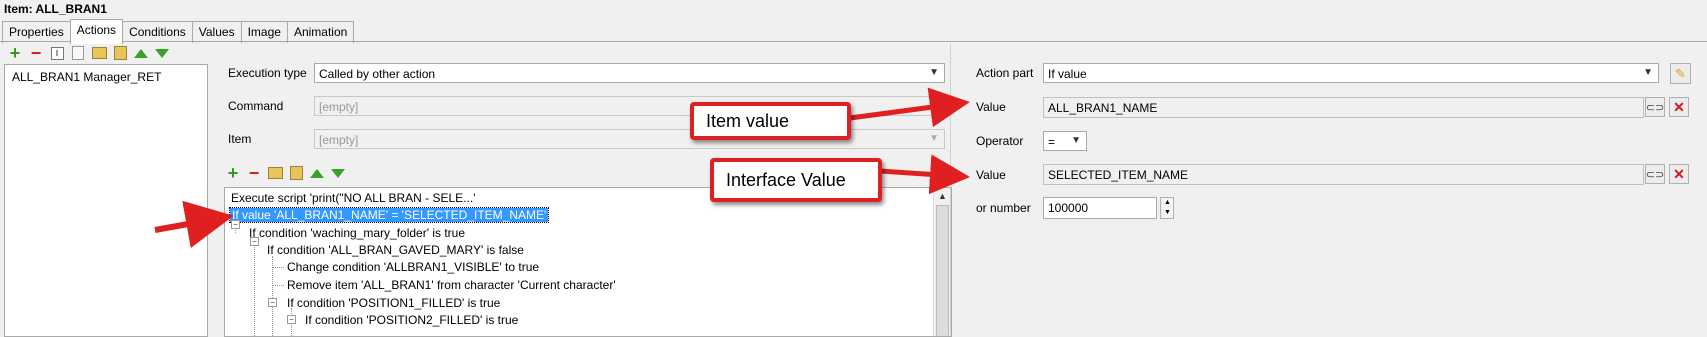 This screenshot has height=337, width=1707. I want to click on arrow-interface-value, so click(924, 174).